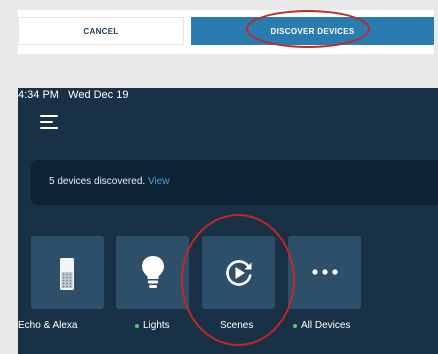 The width and height of the screenshot is (438, 354). I want to click on view-link: View, so click(159, 181).